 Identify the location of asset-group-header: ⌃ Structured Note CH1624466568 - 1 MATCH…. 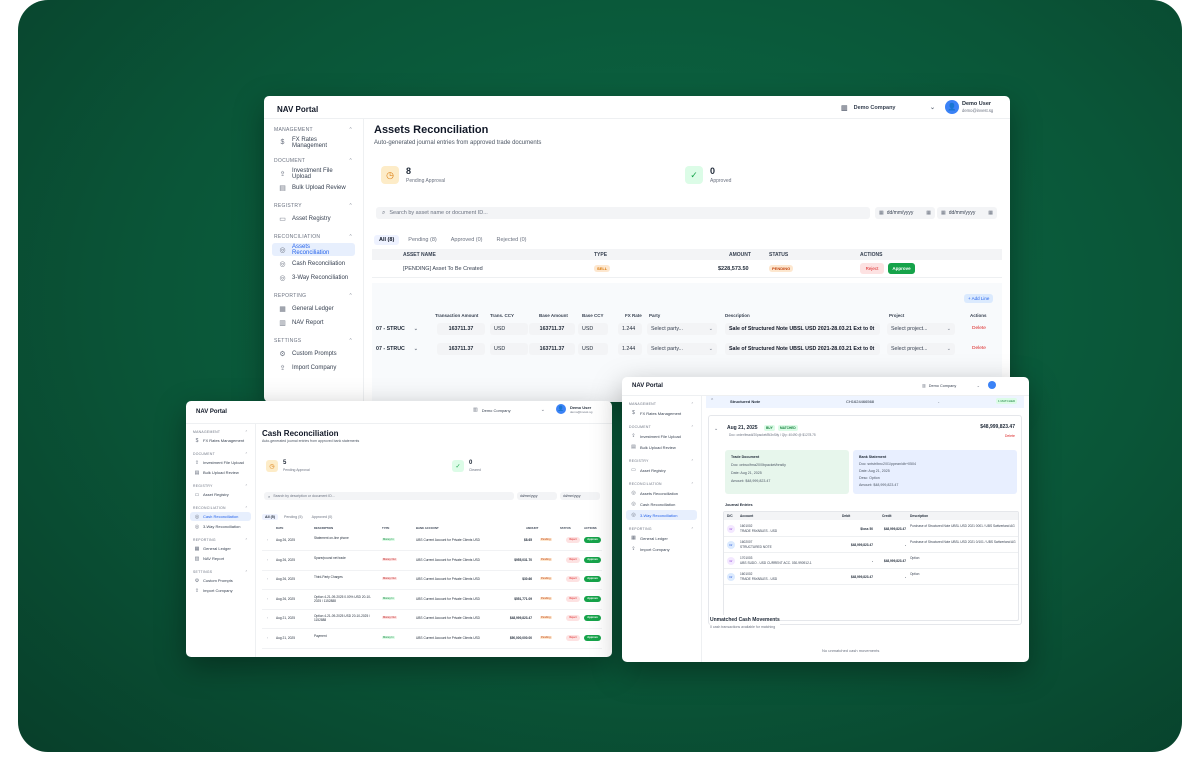
(865, 402).